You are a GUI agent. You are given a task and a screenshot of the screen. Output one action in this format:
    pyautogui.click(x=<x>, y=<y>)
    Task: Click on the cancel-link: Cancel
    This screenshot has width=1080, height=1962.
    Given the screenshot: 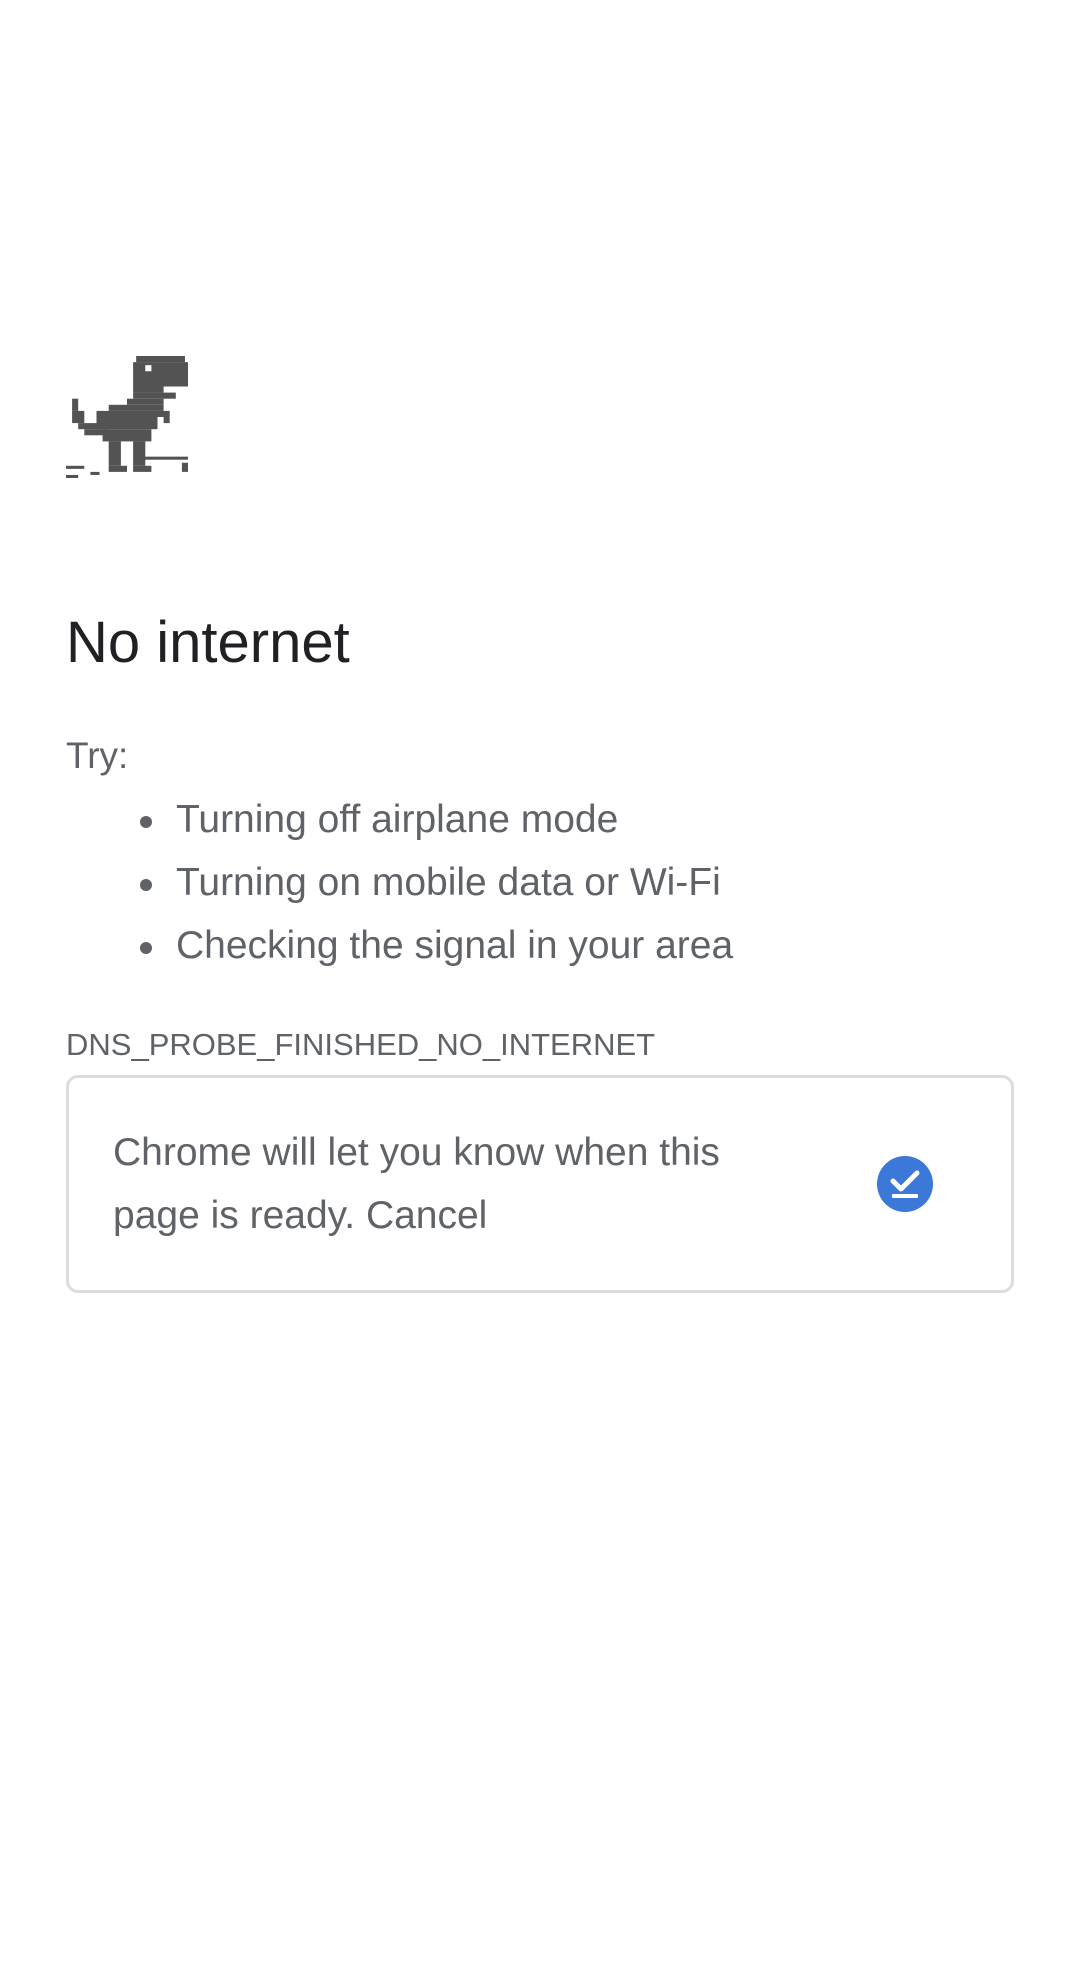 What is the action you would take?
    pyautogui.click(x=426, y=1215)
    